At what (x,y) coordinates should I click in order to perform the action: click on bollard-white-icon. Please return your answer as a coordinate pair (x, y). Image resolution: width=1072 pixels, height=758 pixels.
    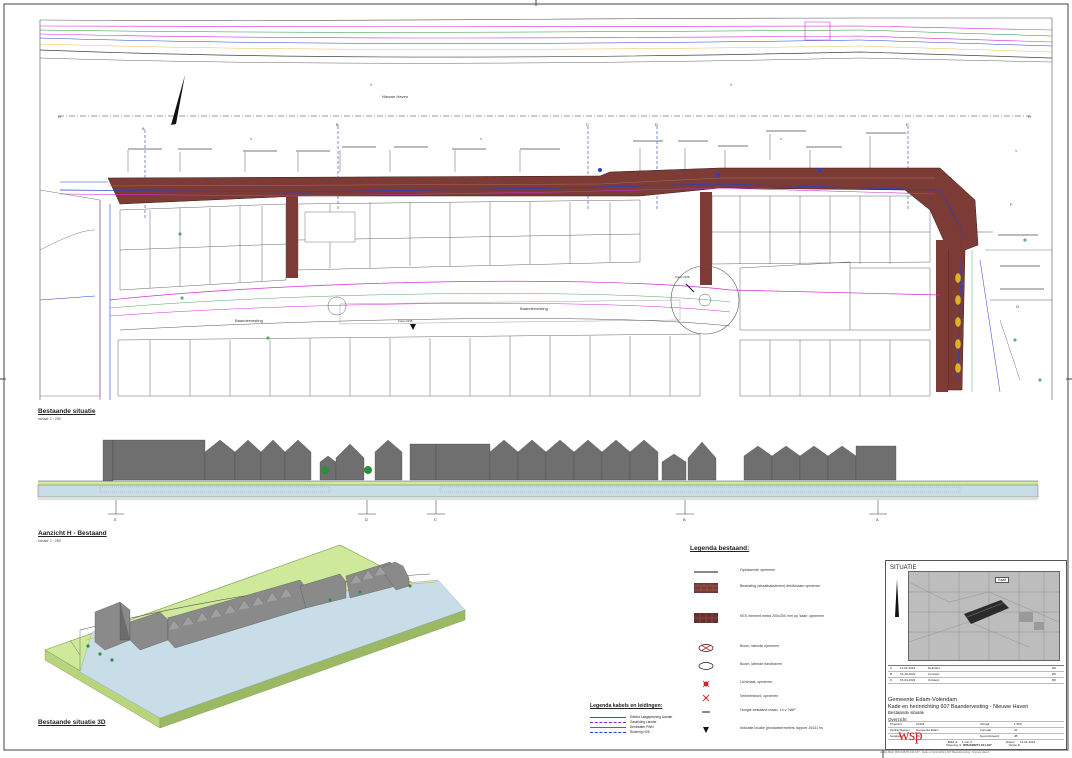
    Looking at the image, I should click on (706, 666).